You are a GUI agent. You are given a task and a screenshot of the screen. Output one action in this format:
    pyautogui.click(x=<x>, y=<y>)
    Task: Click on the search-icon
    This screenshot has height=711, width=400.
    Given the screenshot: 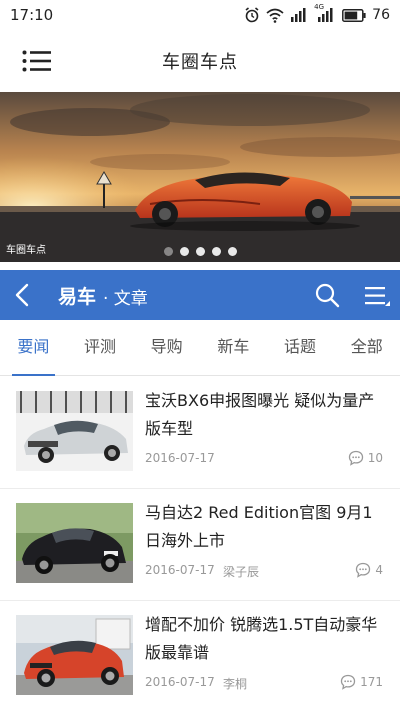 What is the action you would take?
    pyautogui.click(x=327, y=295)
    